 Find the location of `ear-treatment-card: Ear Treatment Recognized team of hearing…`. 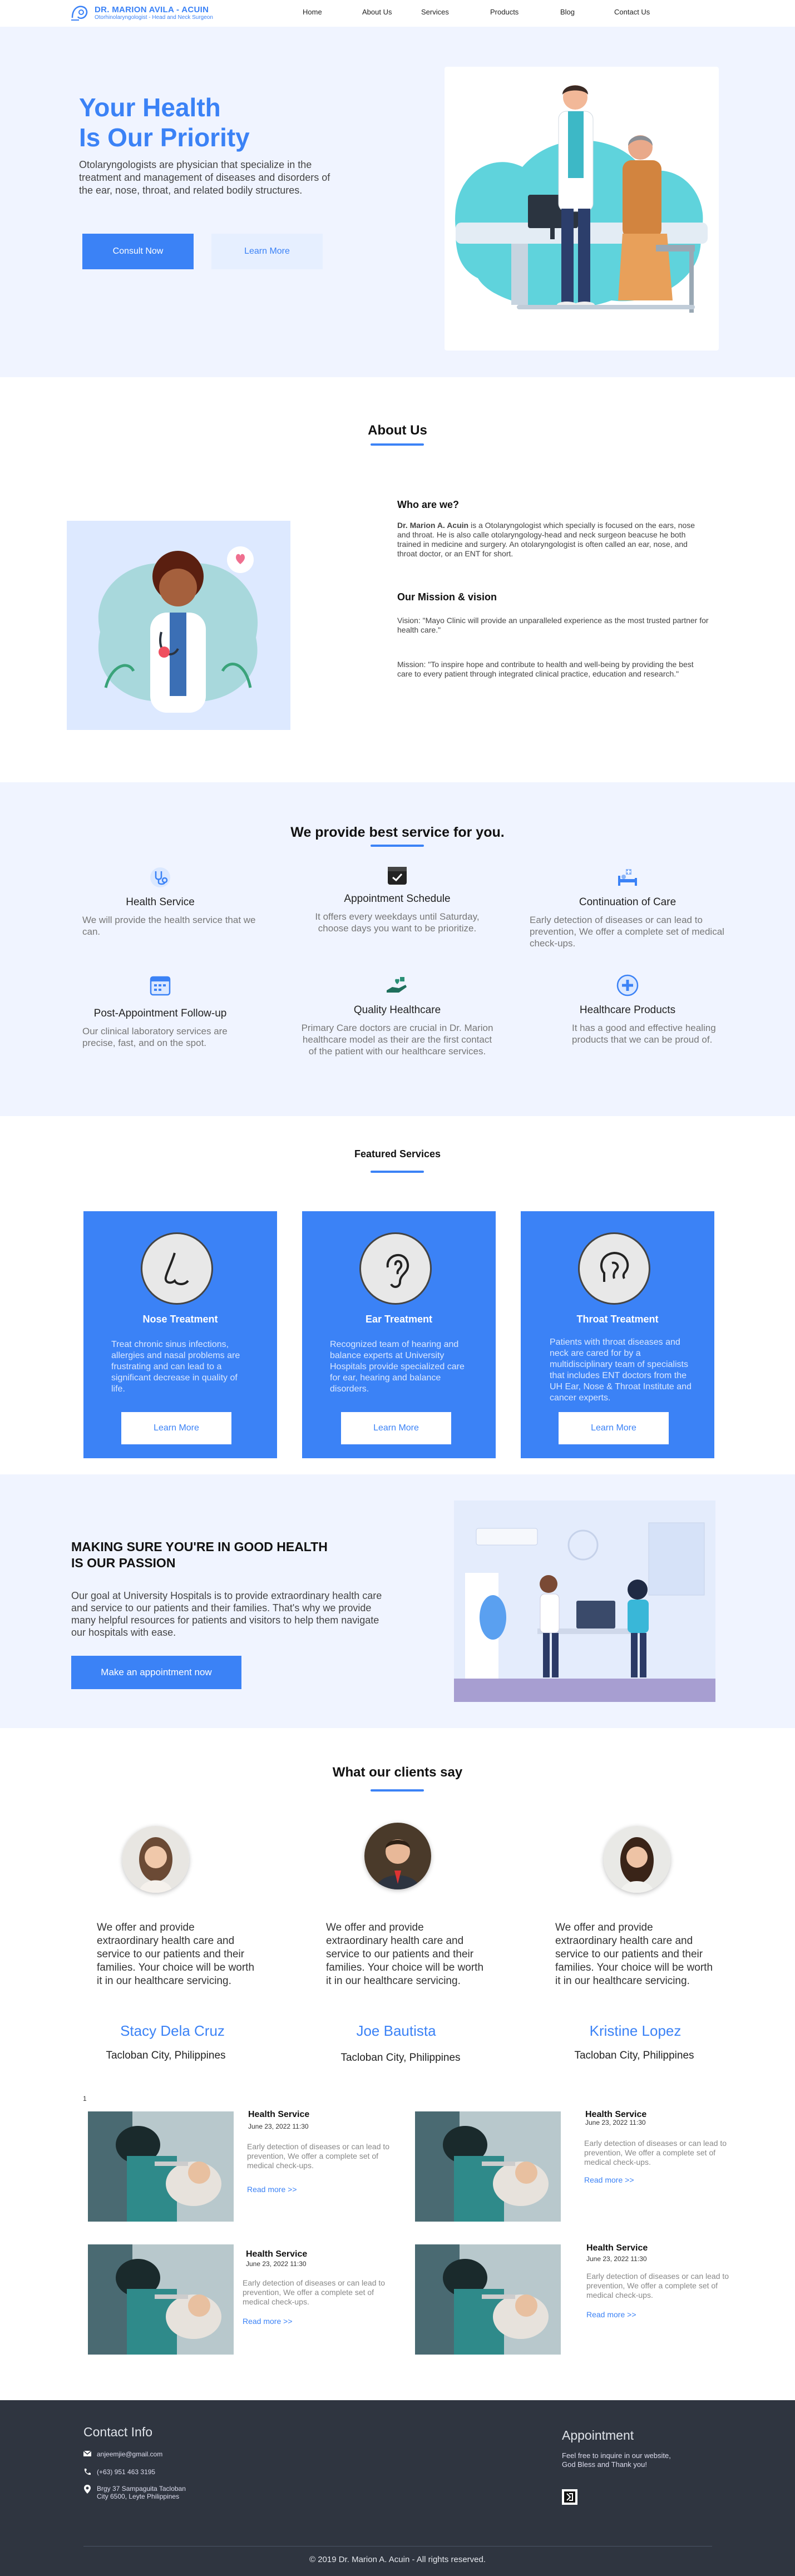

ear-treatment-card: Ear Treatment Recognized team of hearing… is located at coordinates (399, 1335).